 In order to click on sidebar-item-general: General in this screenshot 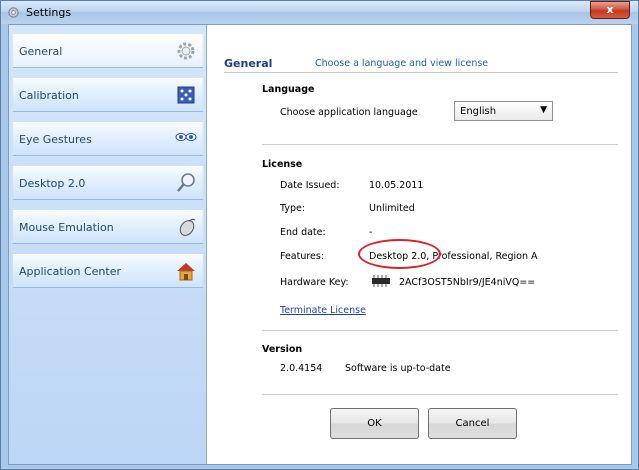, I will do `click(108, 51)`.